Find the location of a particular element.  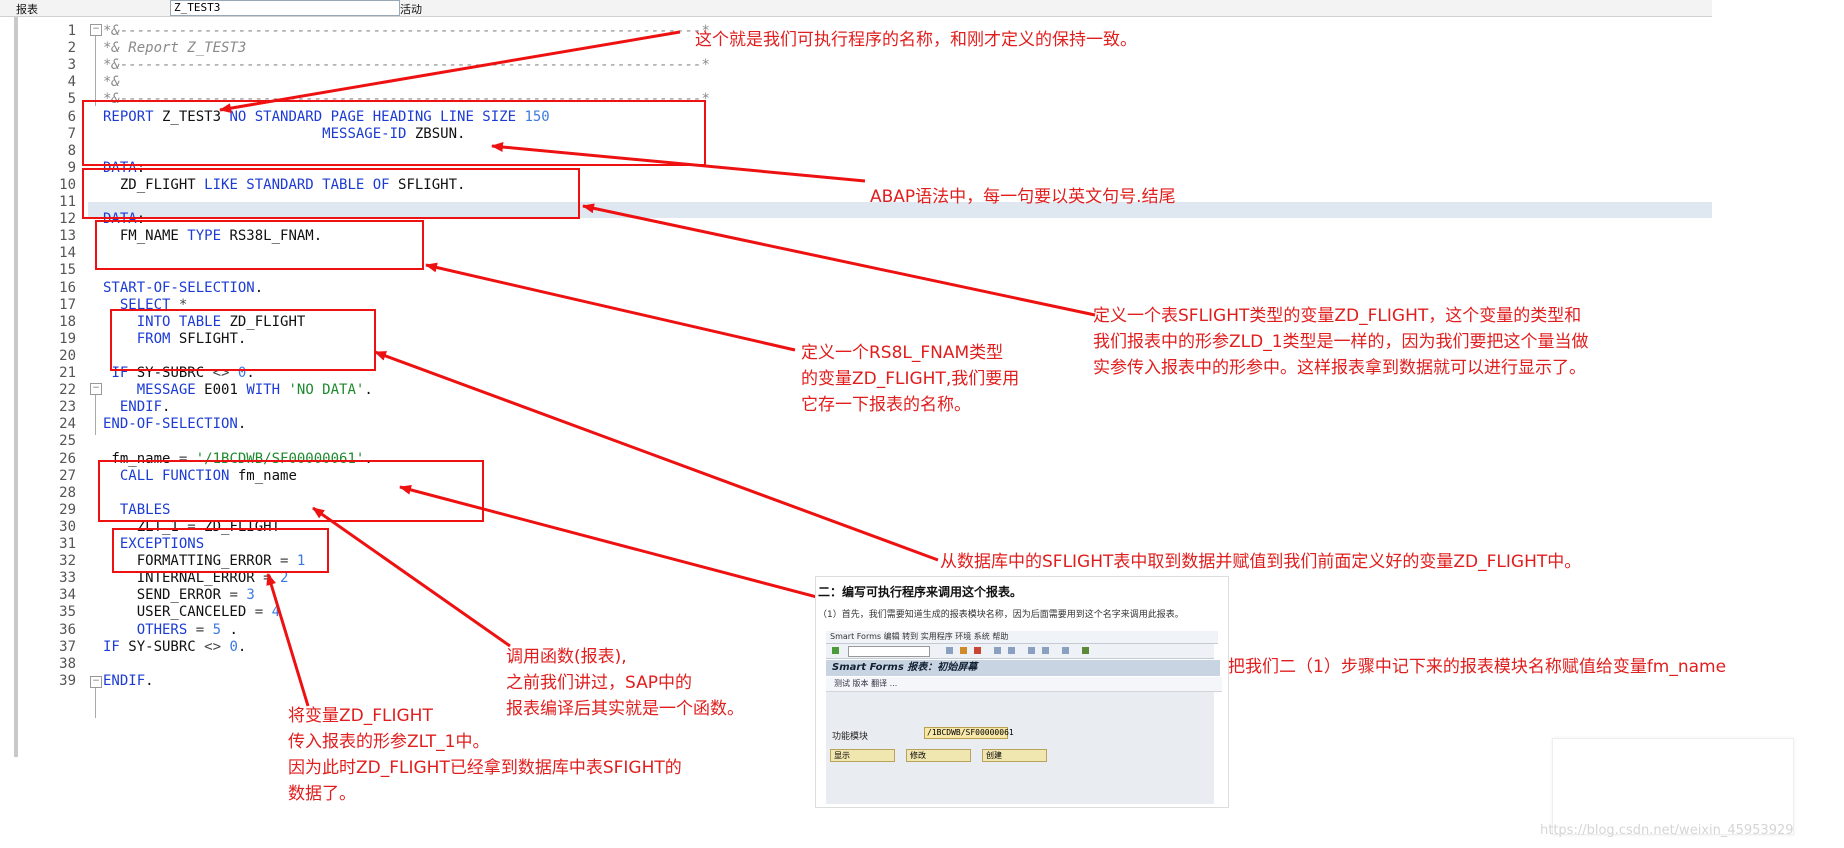

function-module-label: 功能模块 is located at coordinates (850, 737).